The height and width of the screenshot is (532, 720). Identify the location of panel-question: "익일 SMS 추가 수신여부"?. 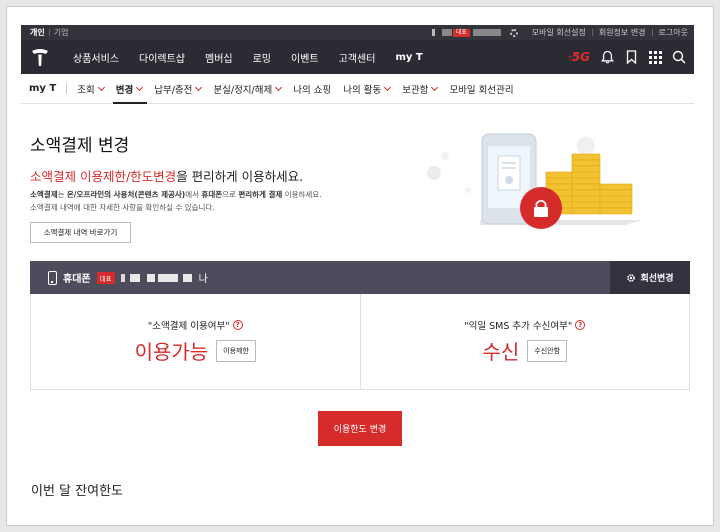
(525, 325).